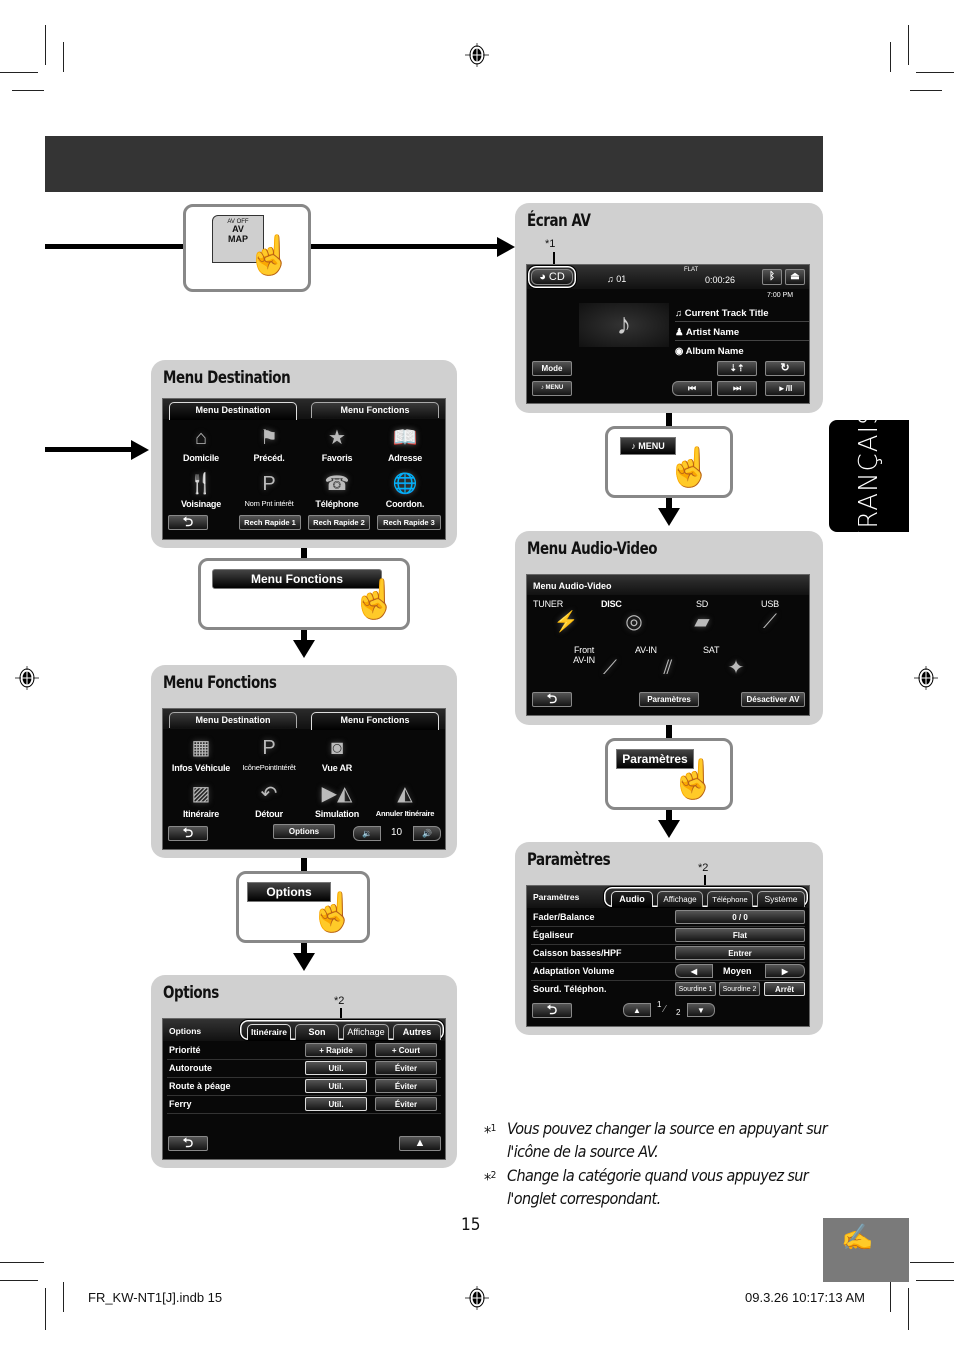  What do you see at coordinates (795, 277) in the screenshot?
I see `eject-button: ⏏` at bounding box center [795, 277].